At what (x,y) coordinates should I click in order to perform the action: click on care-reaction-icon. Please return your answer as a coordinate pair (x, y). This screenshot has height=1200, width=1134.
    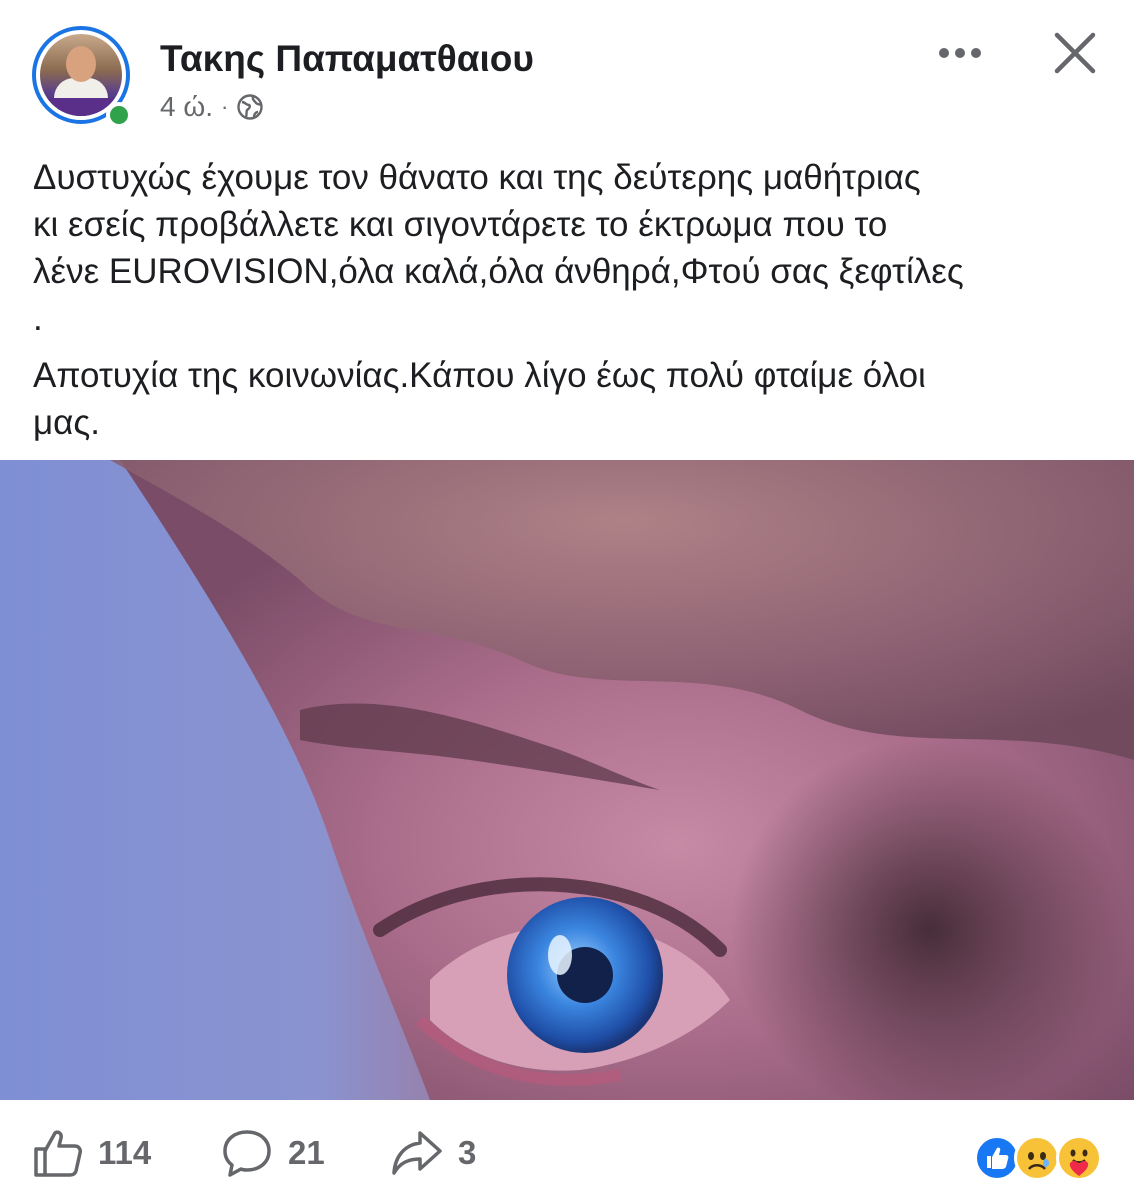
    Looking at the image, I should click on (1079, 1158).